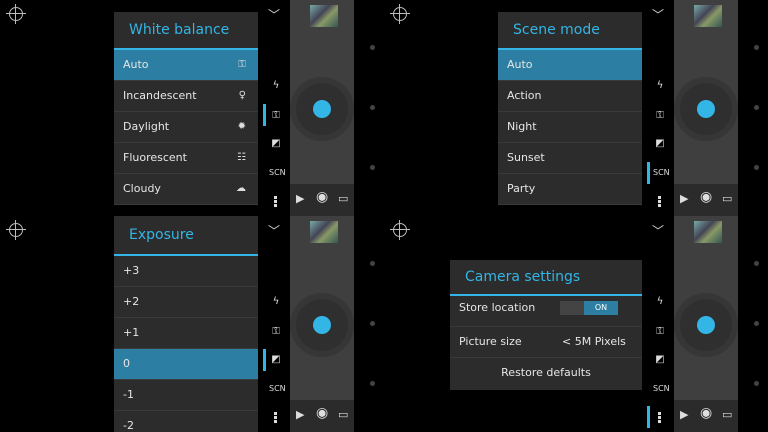 Image resolution: width=768 pixels, height=432 pixels. Describe the element at coordinates (186, 395) in the screenshot. I see `exposure-option-minus1: -1` at that location.